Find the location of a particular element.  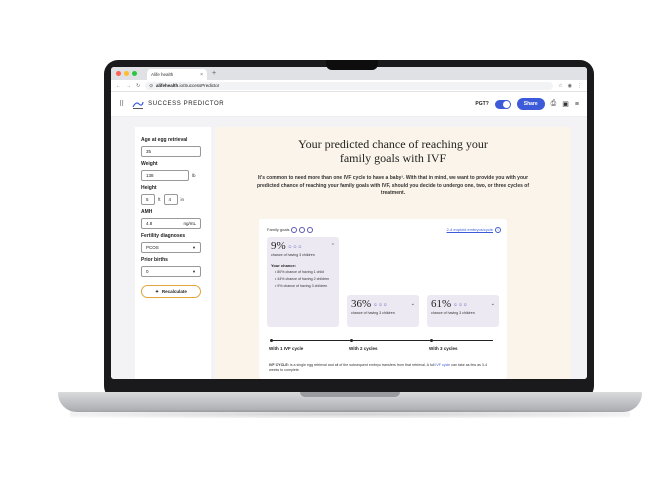

browser-menu-icon: ⋮ is located at coordinates (579, 86).